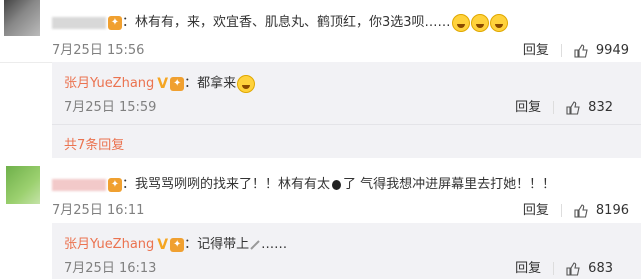 The height and width of the screenshot is (279, 641). I want to click on reply-text: ：记得带上, so click(217, 244).